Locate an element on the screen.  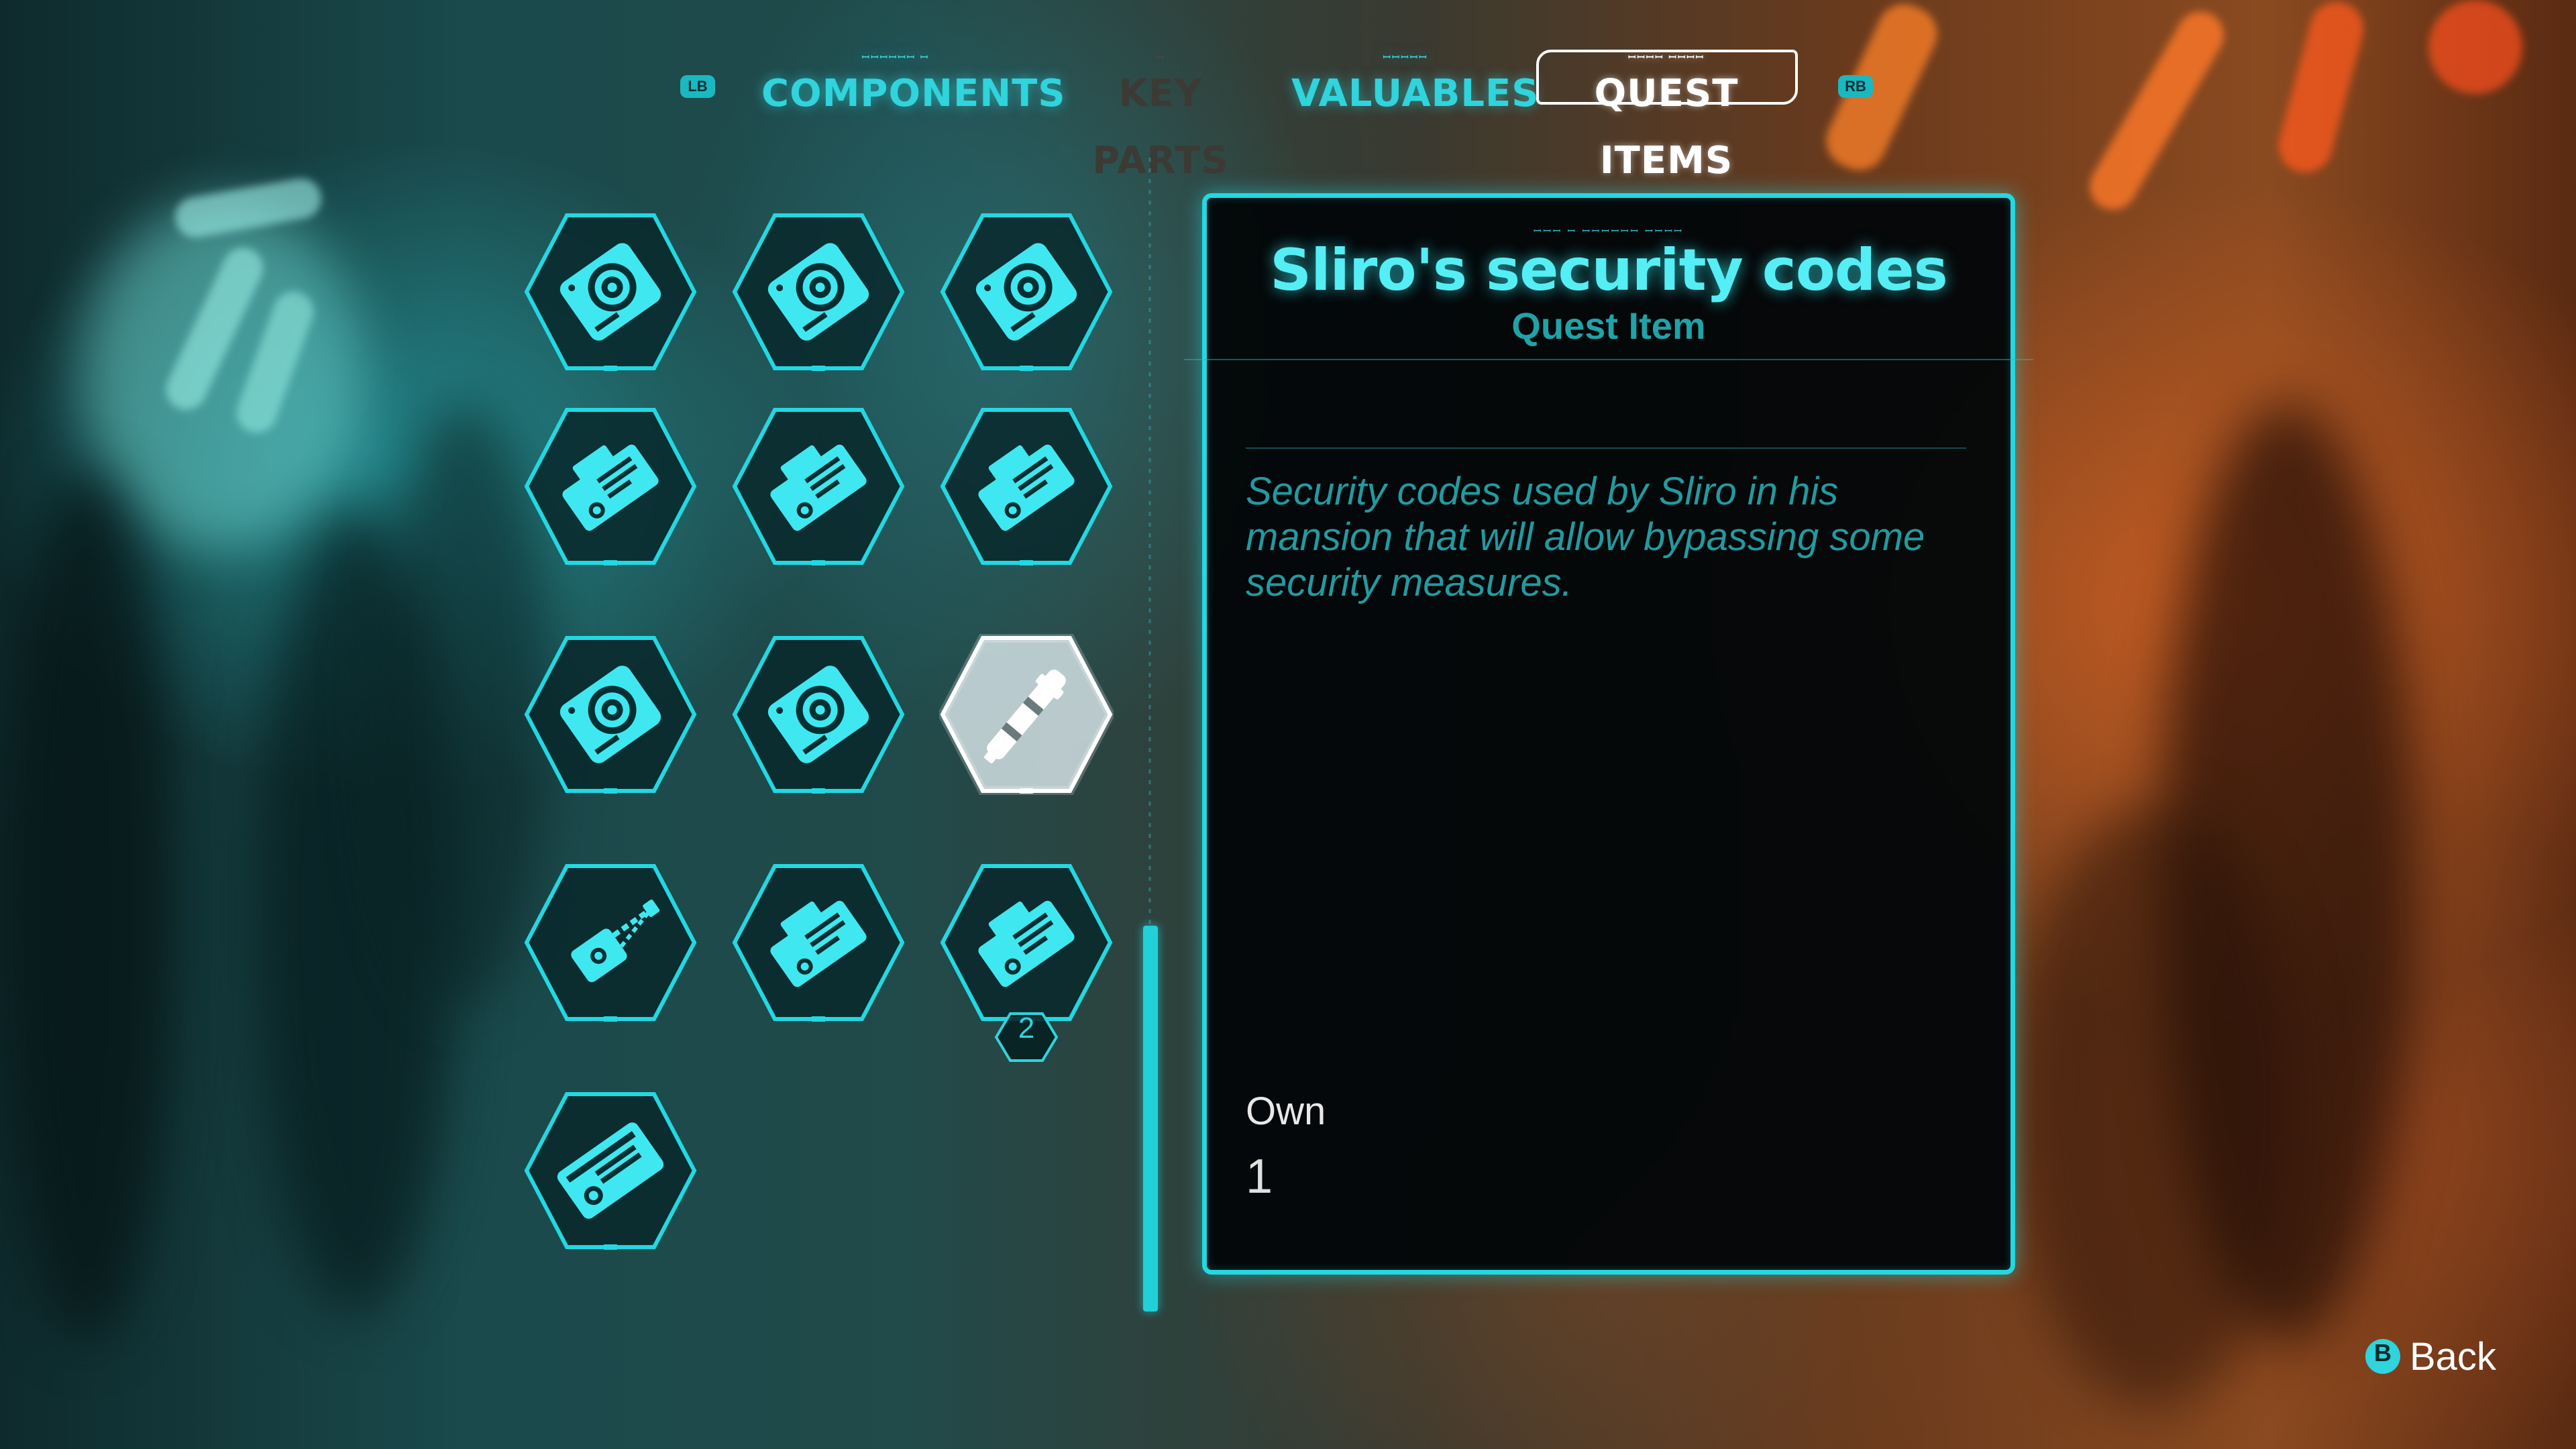
rb-button-hint: RB is located at coordinates (1855, 86).